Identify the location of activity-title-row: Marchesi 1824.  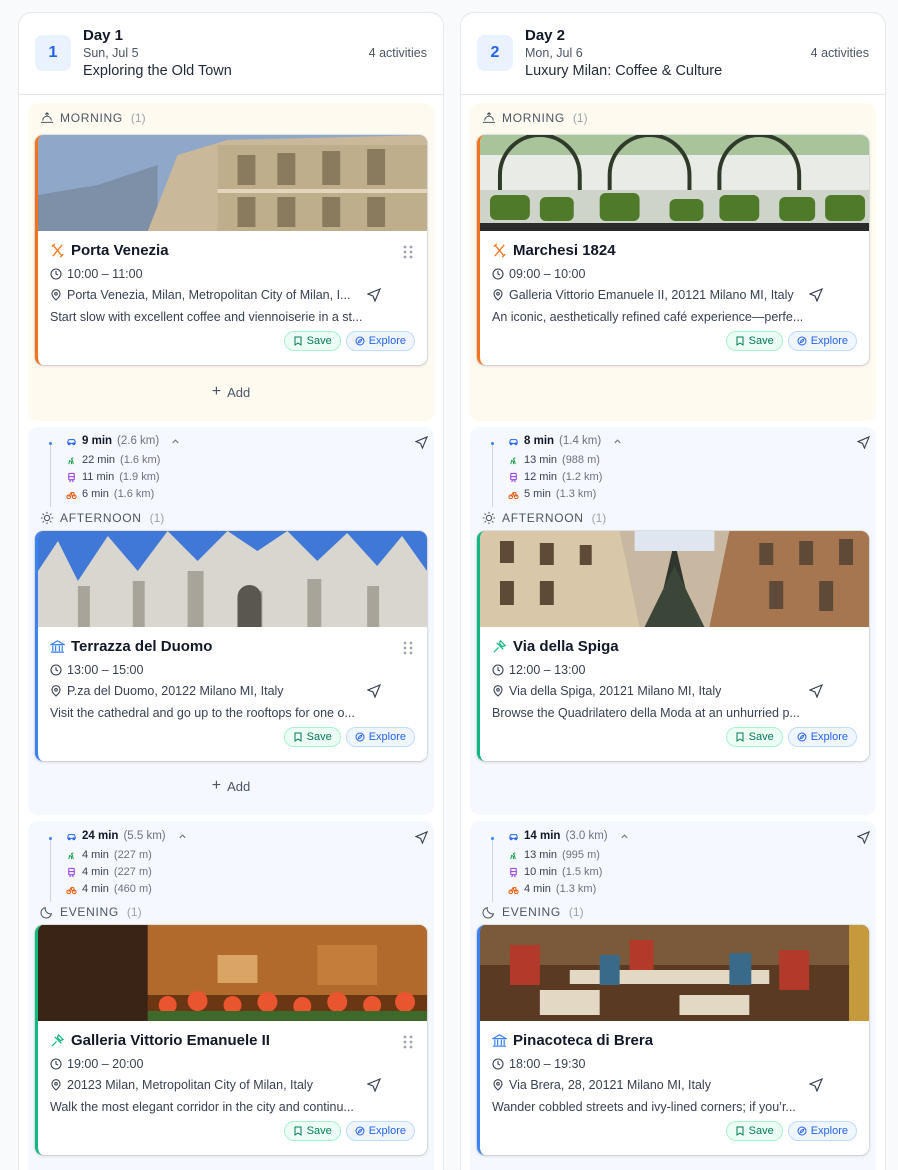
(554, 250).